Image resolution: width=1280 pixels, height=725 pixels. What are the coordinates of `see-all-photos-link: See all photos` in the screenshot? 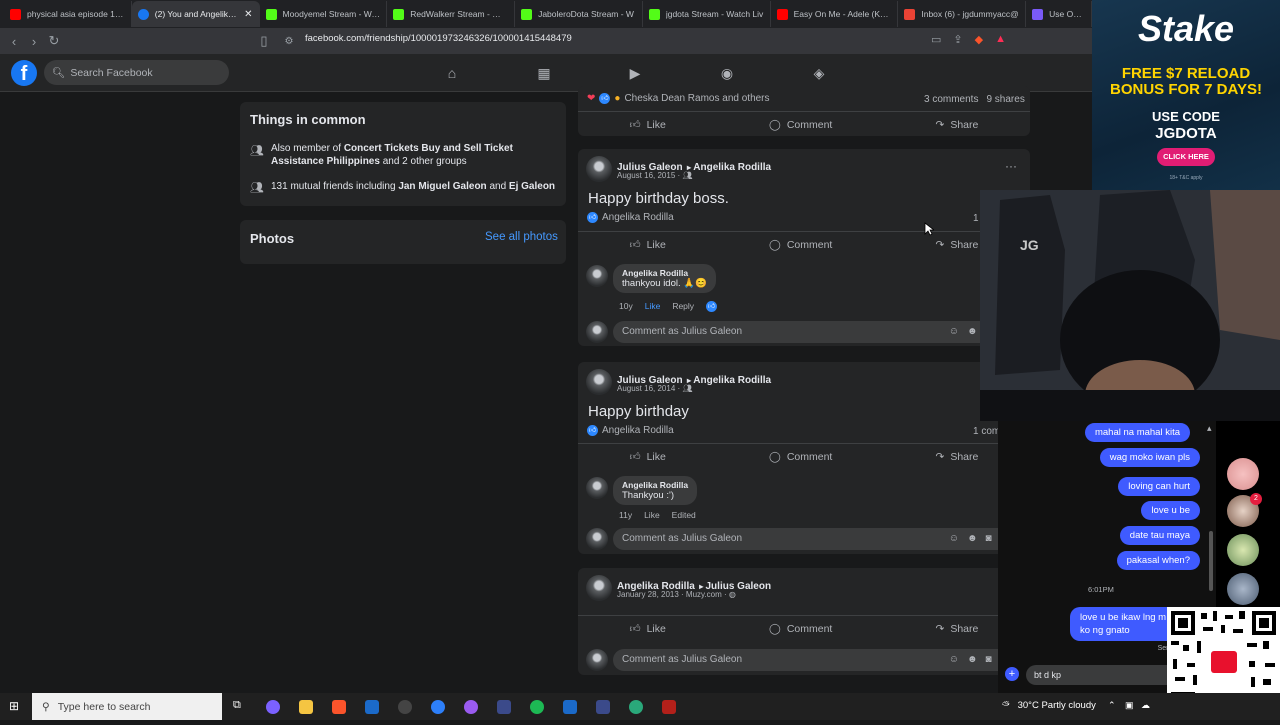 It's located at (521, 237).